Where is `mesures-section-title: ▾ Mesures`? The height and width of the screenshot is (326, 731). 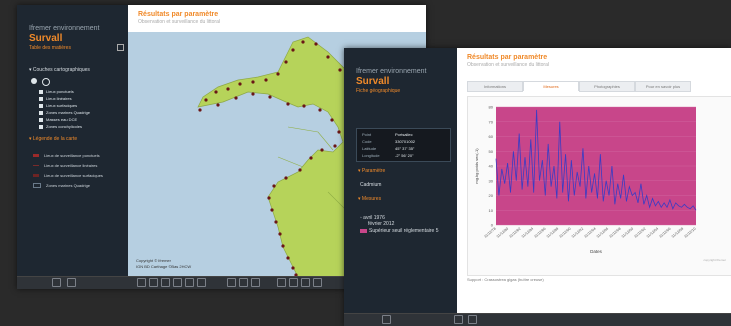
mesures-section-title: ▾ Mesures is located at coordinates (369, 199).